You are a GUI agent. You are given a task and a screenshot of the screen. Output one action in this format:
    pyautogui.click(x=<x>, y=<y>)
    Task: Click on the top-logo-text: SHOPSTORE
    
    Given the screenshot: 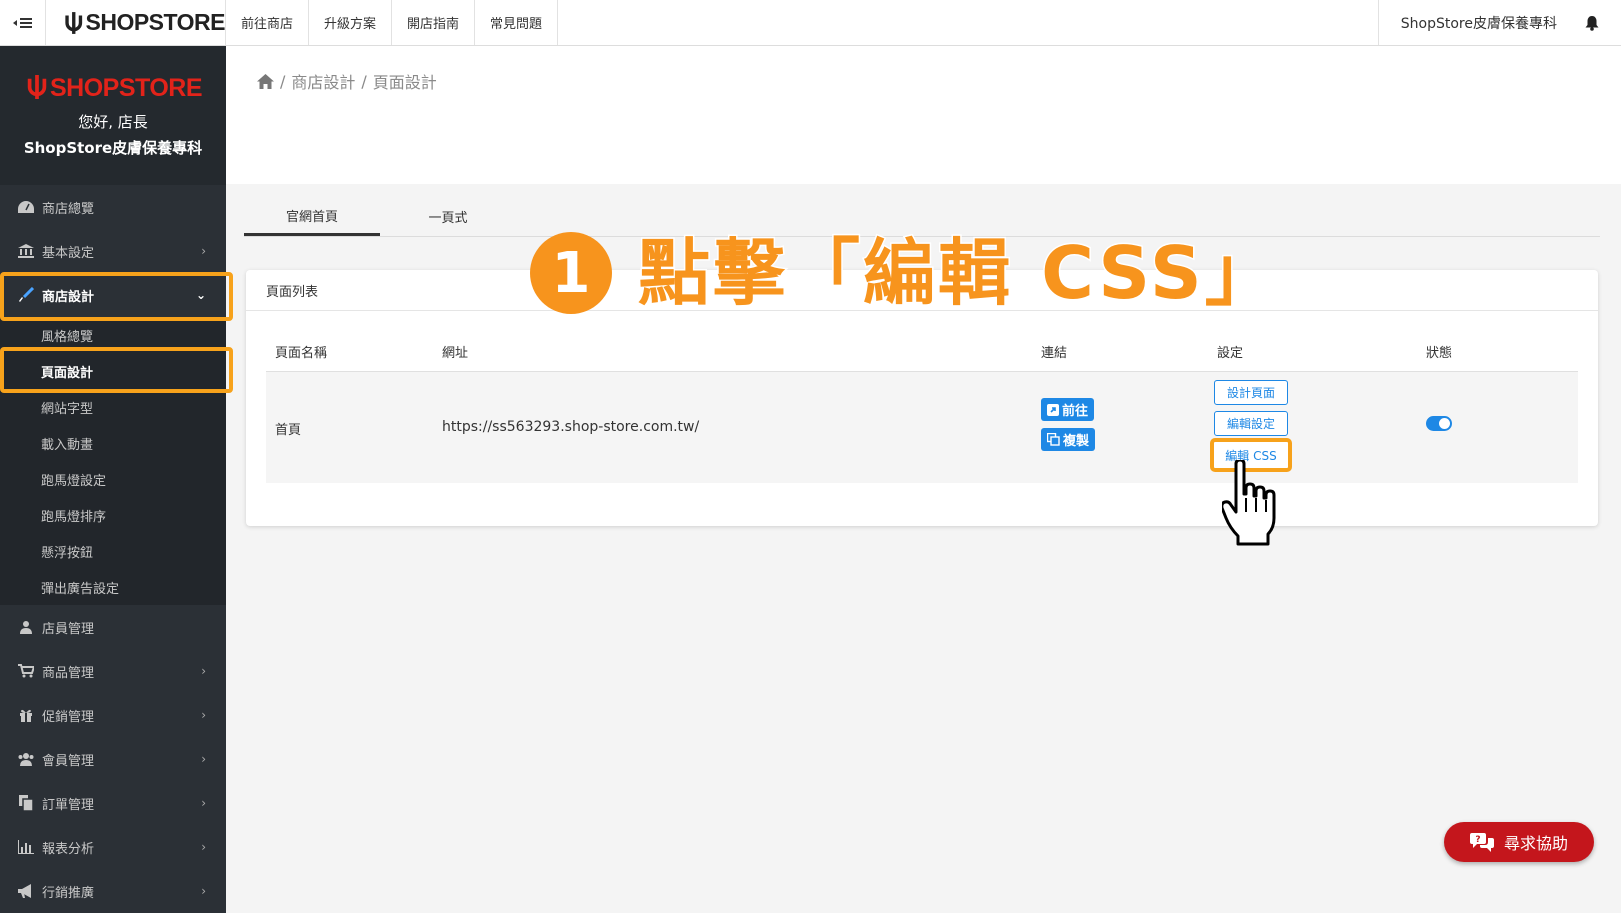 What is the action you would take?
    pyautogui.click(x=155, y=22)
    